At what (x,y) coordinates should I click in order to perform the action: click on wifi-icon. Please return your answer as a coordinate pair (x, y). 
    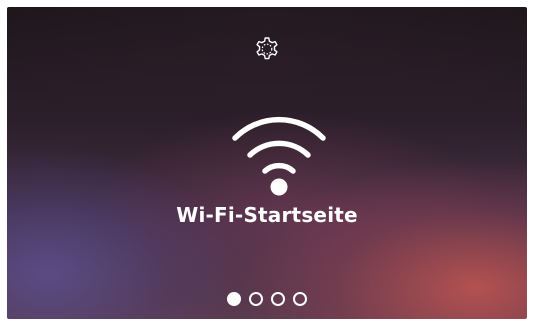
    Looking at the image, I should click on (279, 154).